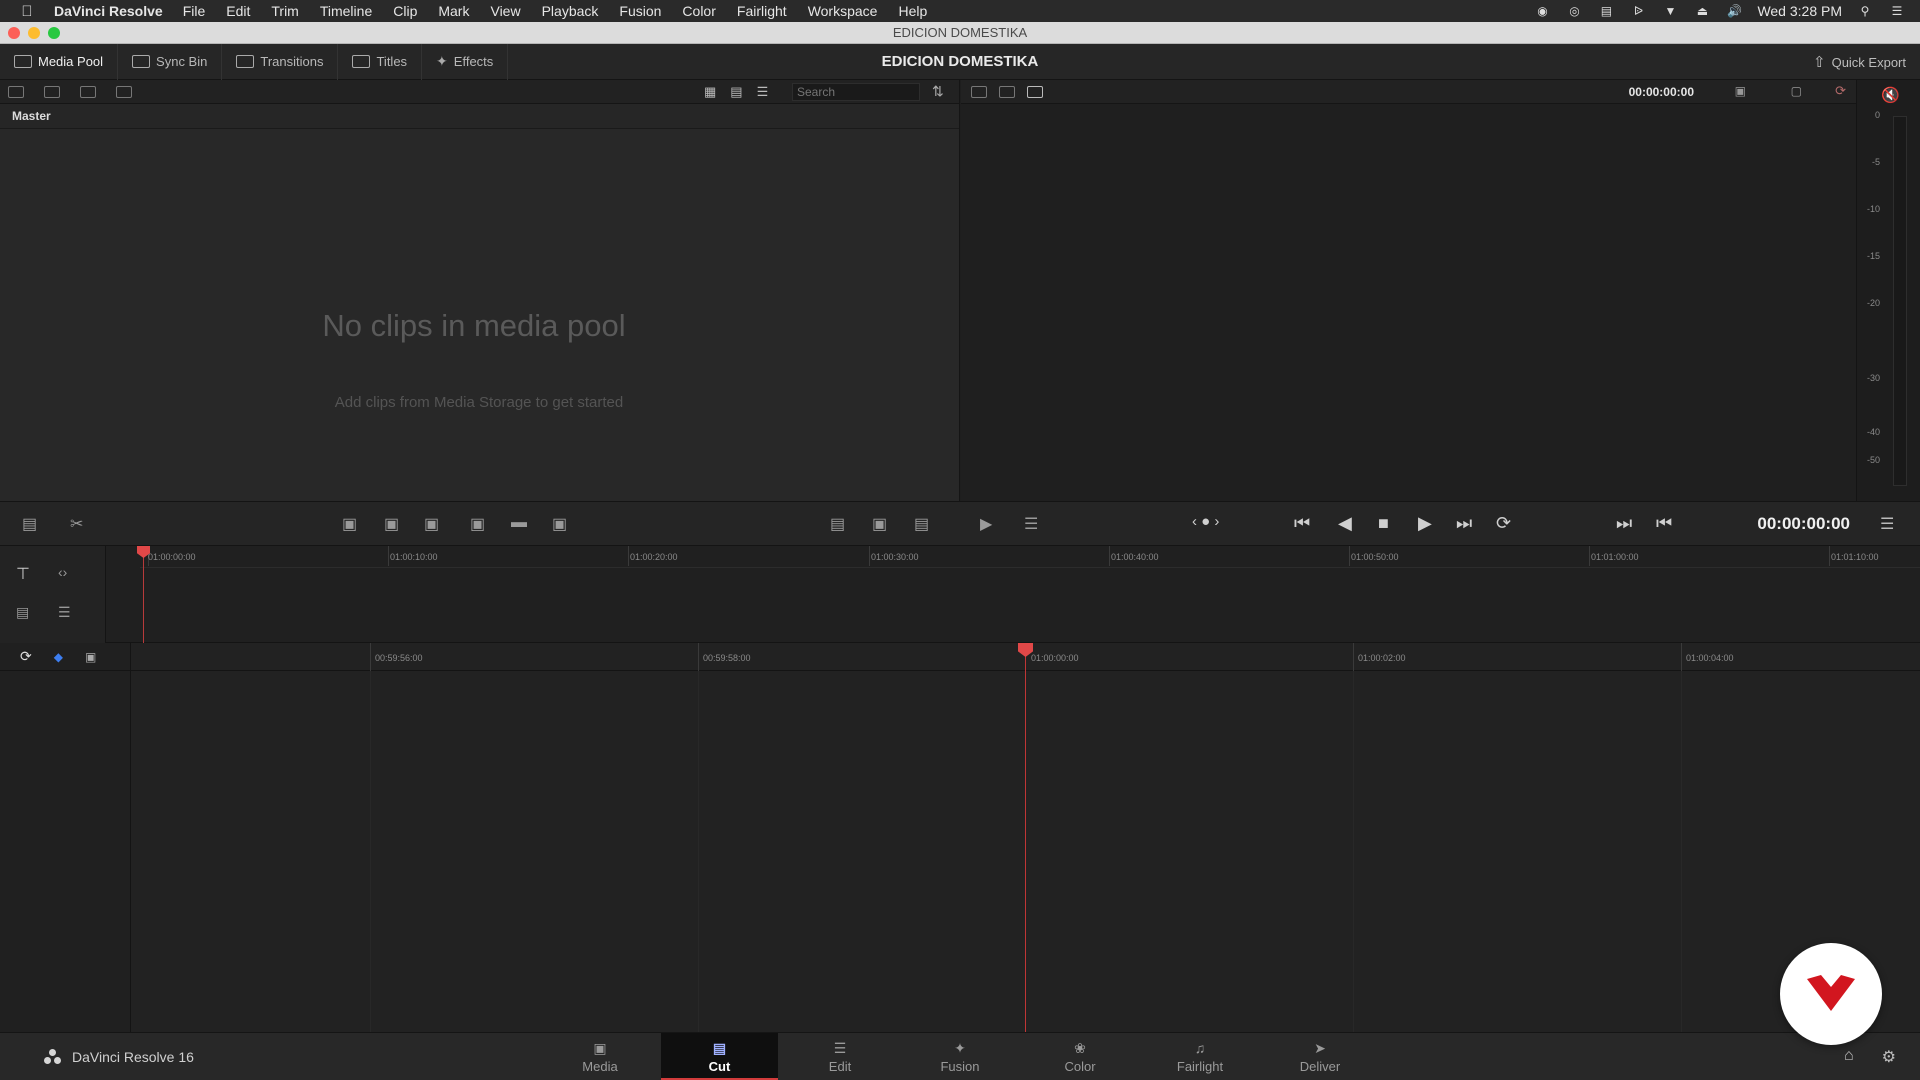  I want to click on scissors-icon: ✂, so click(76, 524).